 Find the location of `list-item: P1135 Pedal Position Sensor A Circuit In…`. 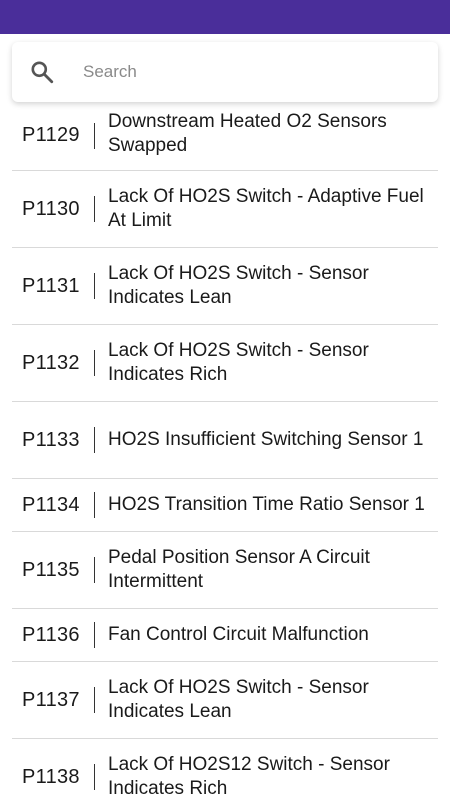

list-item: P1135 Pedal Position Sensor A Circuit In… is located at coordinates (225, 570).